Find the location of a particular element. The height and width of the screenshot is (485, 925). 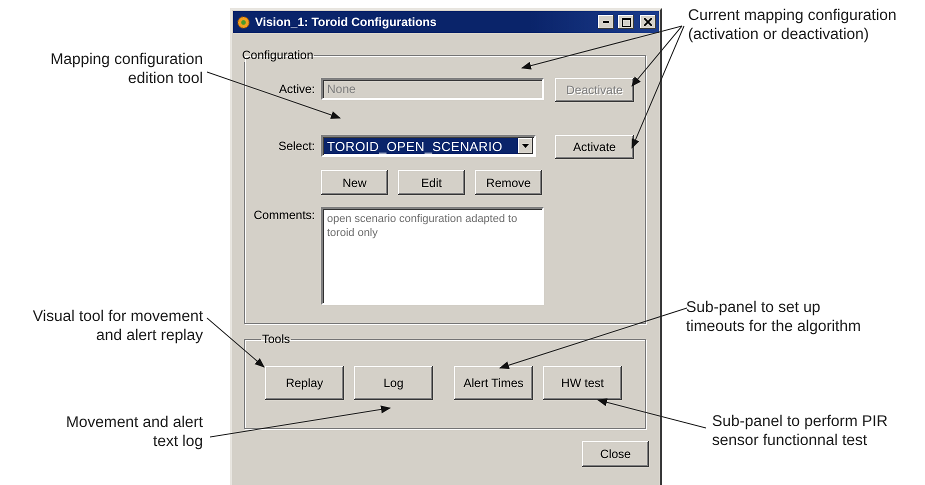

field-label: Select: is located at coordinates (296, 145).